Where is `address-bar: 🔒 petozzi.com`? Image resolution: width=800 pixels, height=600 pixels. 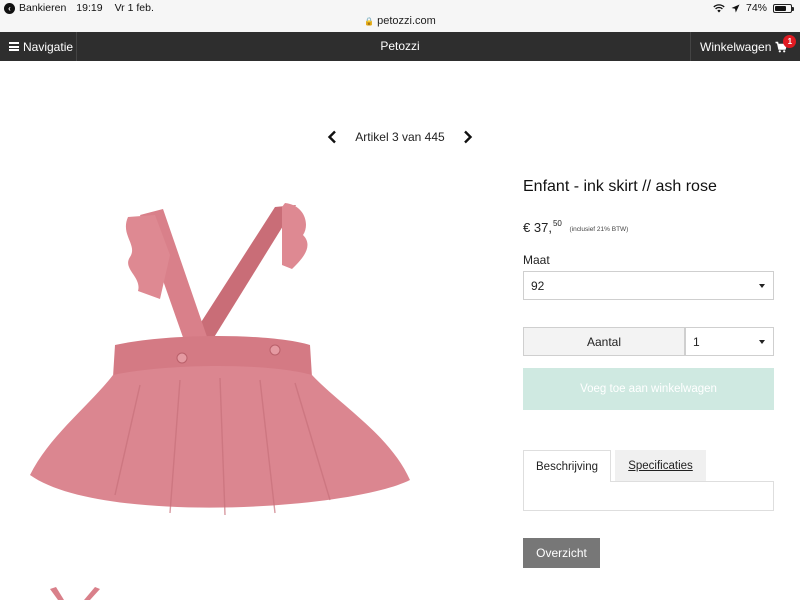
address-bar: 🔒 petozzi.com is located at coordinates (400, 21).